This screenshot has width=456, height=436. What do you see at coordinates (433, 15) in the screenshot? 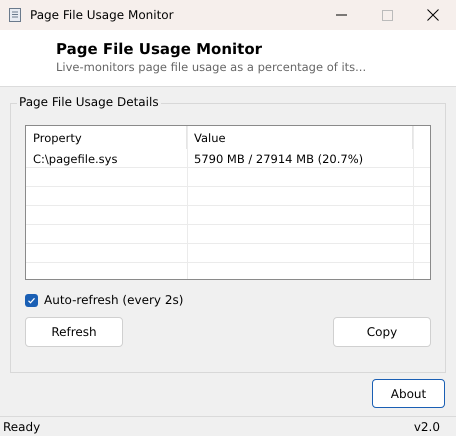
I see `close-icon` at bounding box center [433, 15].